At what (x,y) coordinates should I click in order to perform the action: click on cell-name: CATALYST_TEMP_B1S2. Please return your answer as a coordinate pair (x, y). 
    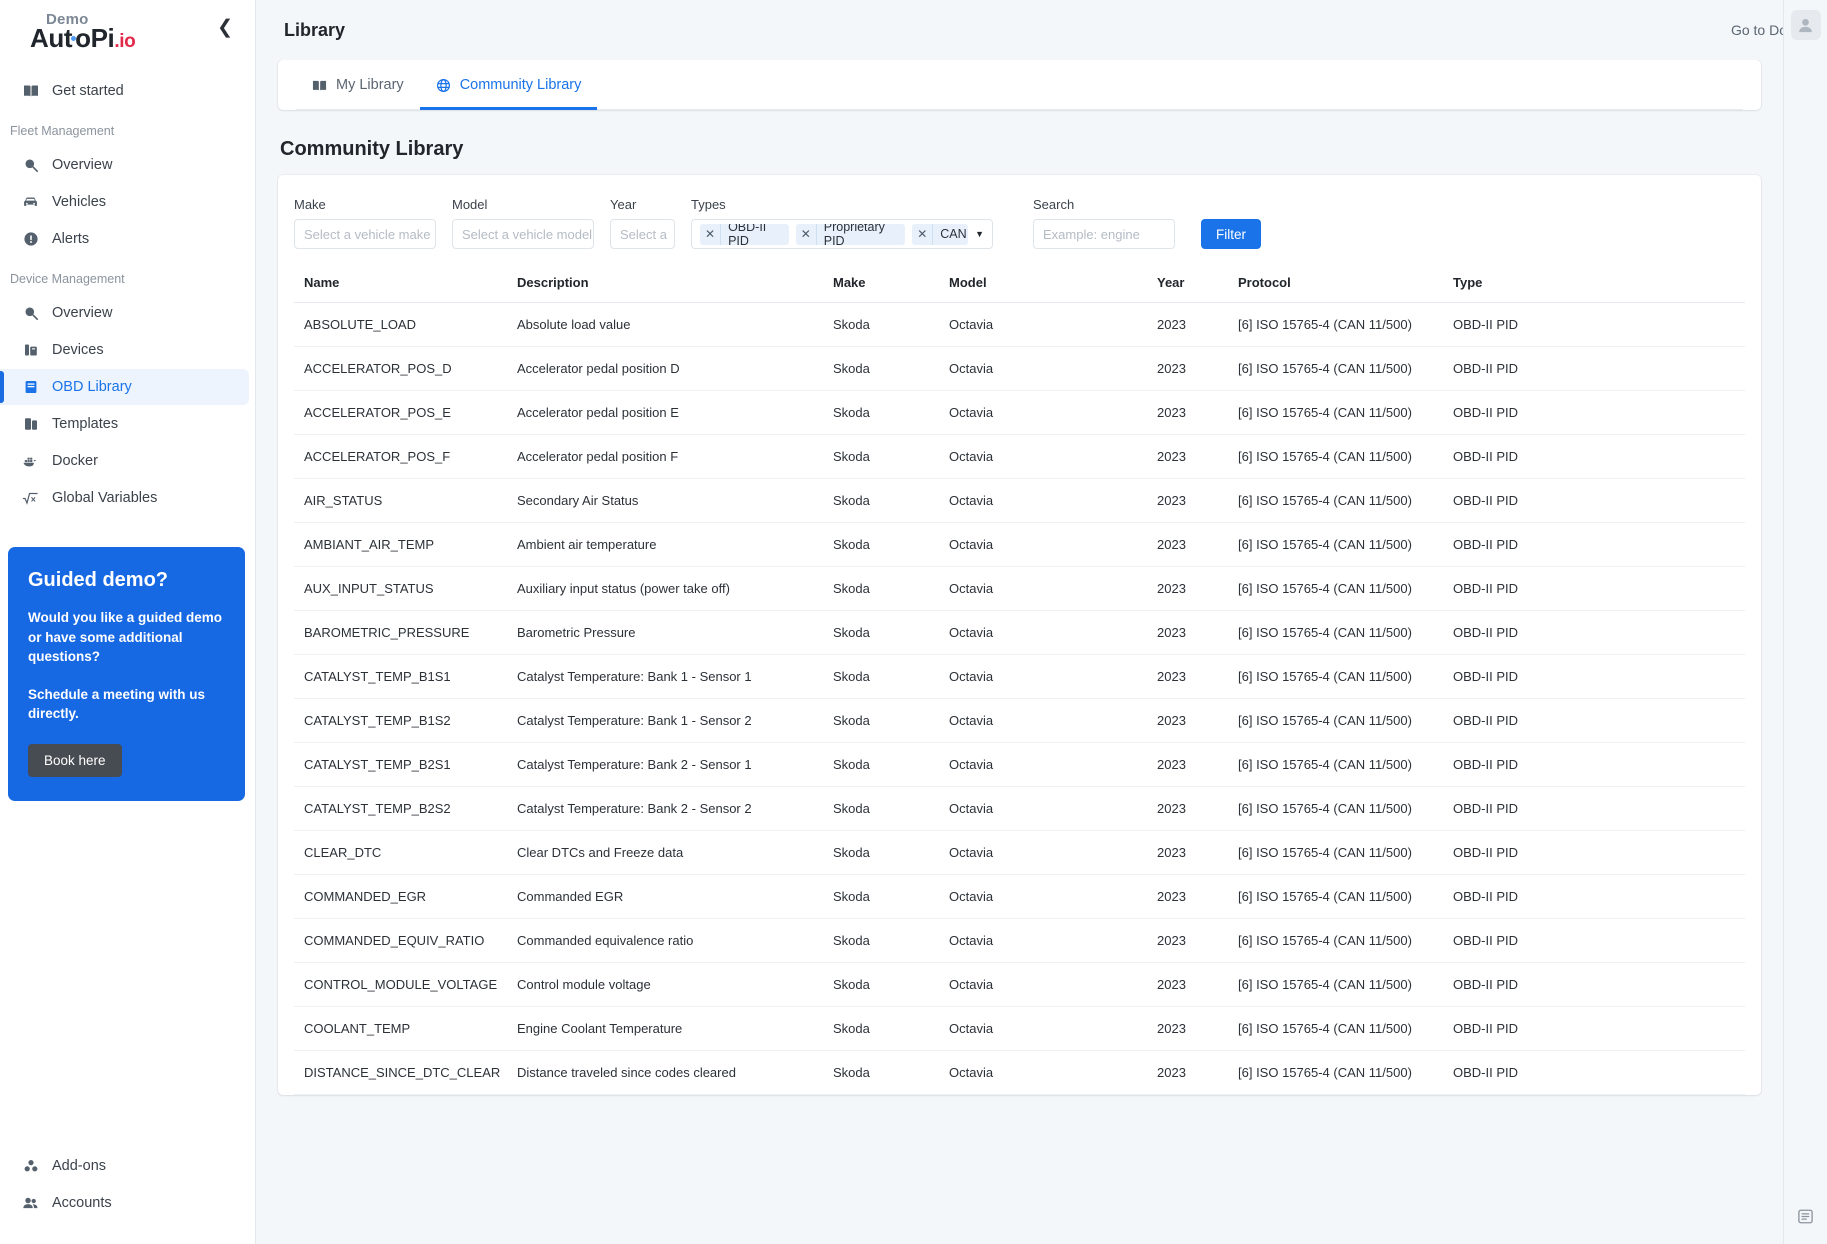
    Looking at the image, I should click on (401, 720).